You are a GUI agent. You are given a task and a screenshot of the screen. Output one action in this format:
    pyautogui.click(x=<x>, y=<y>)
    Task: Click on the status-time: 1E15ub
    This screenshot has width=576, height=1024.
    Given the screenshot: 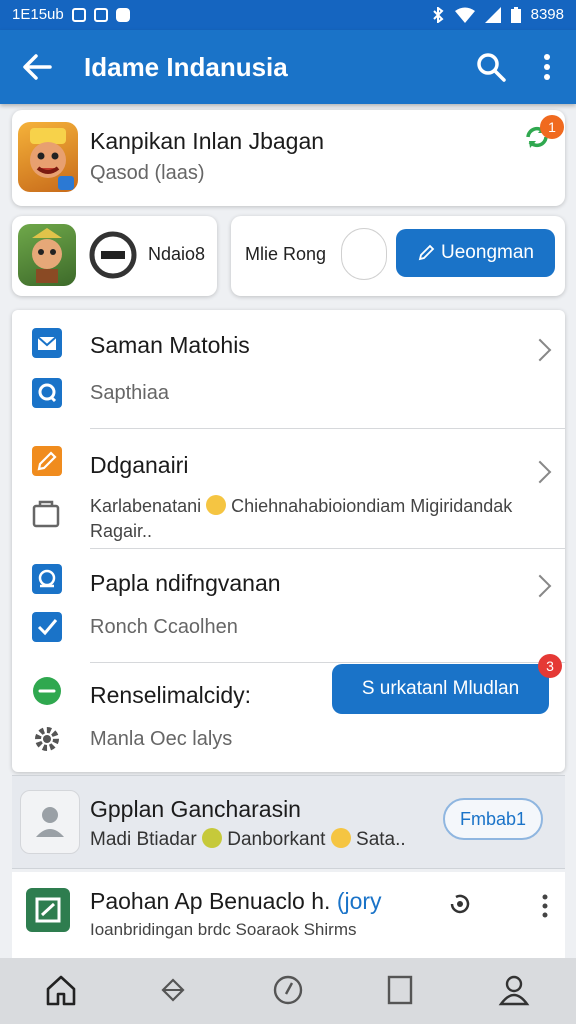 What is the action you would take?
    pyautogui.click(x=38, y=14)
    